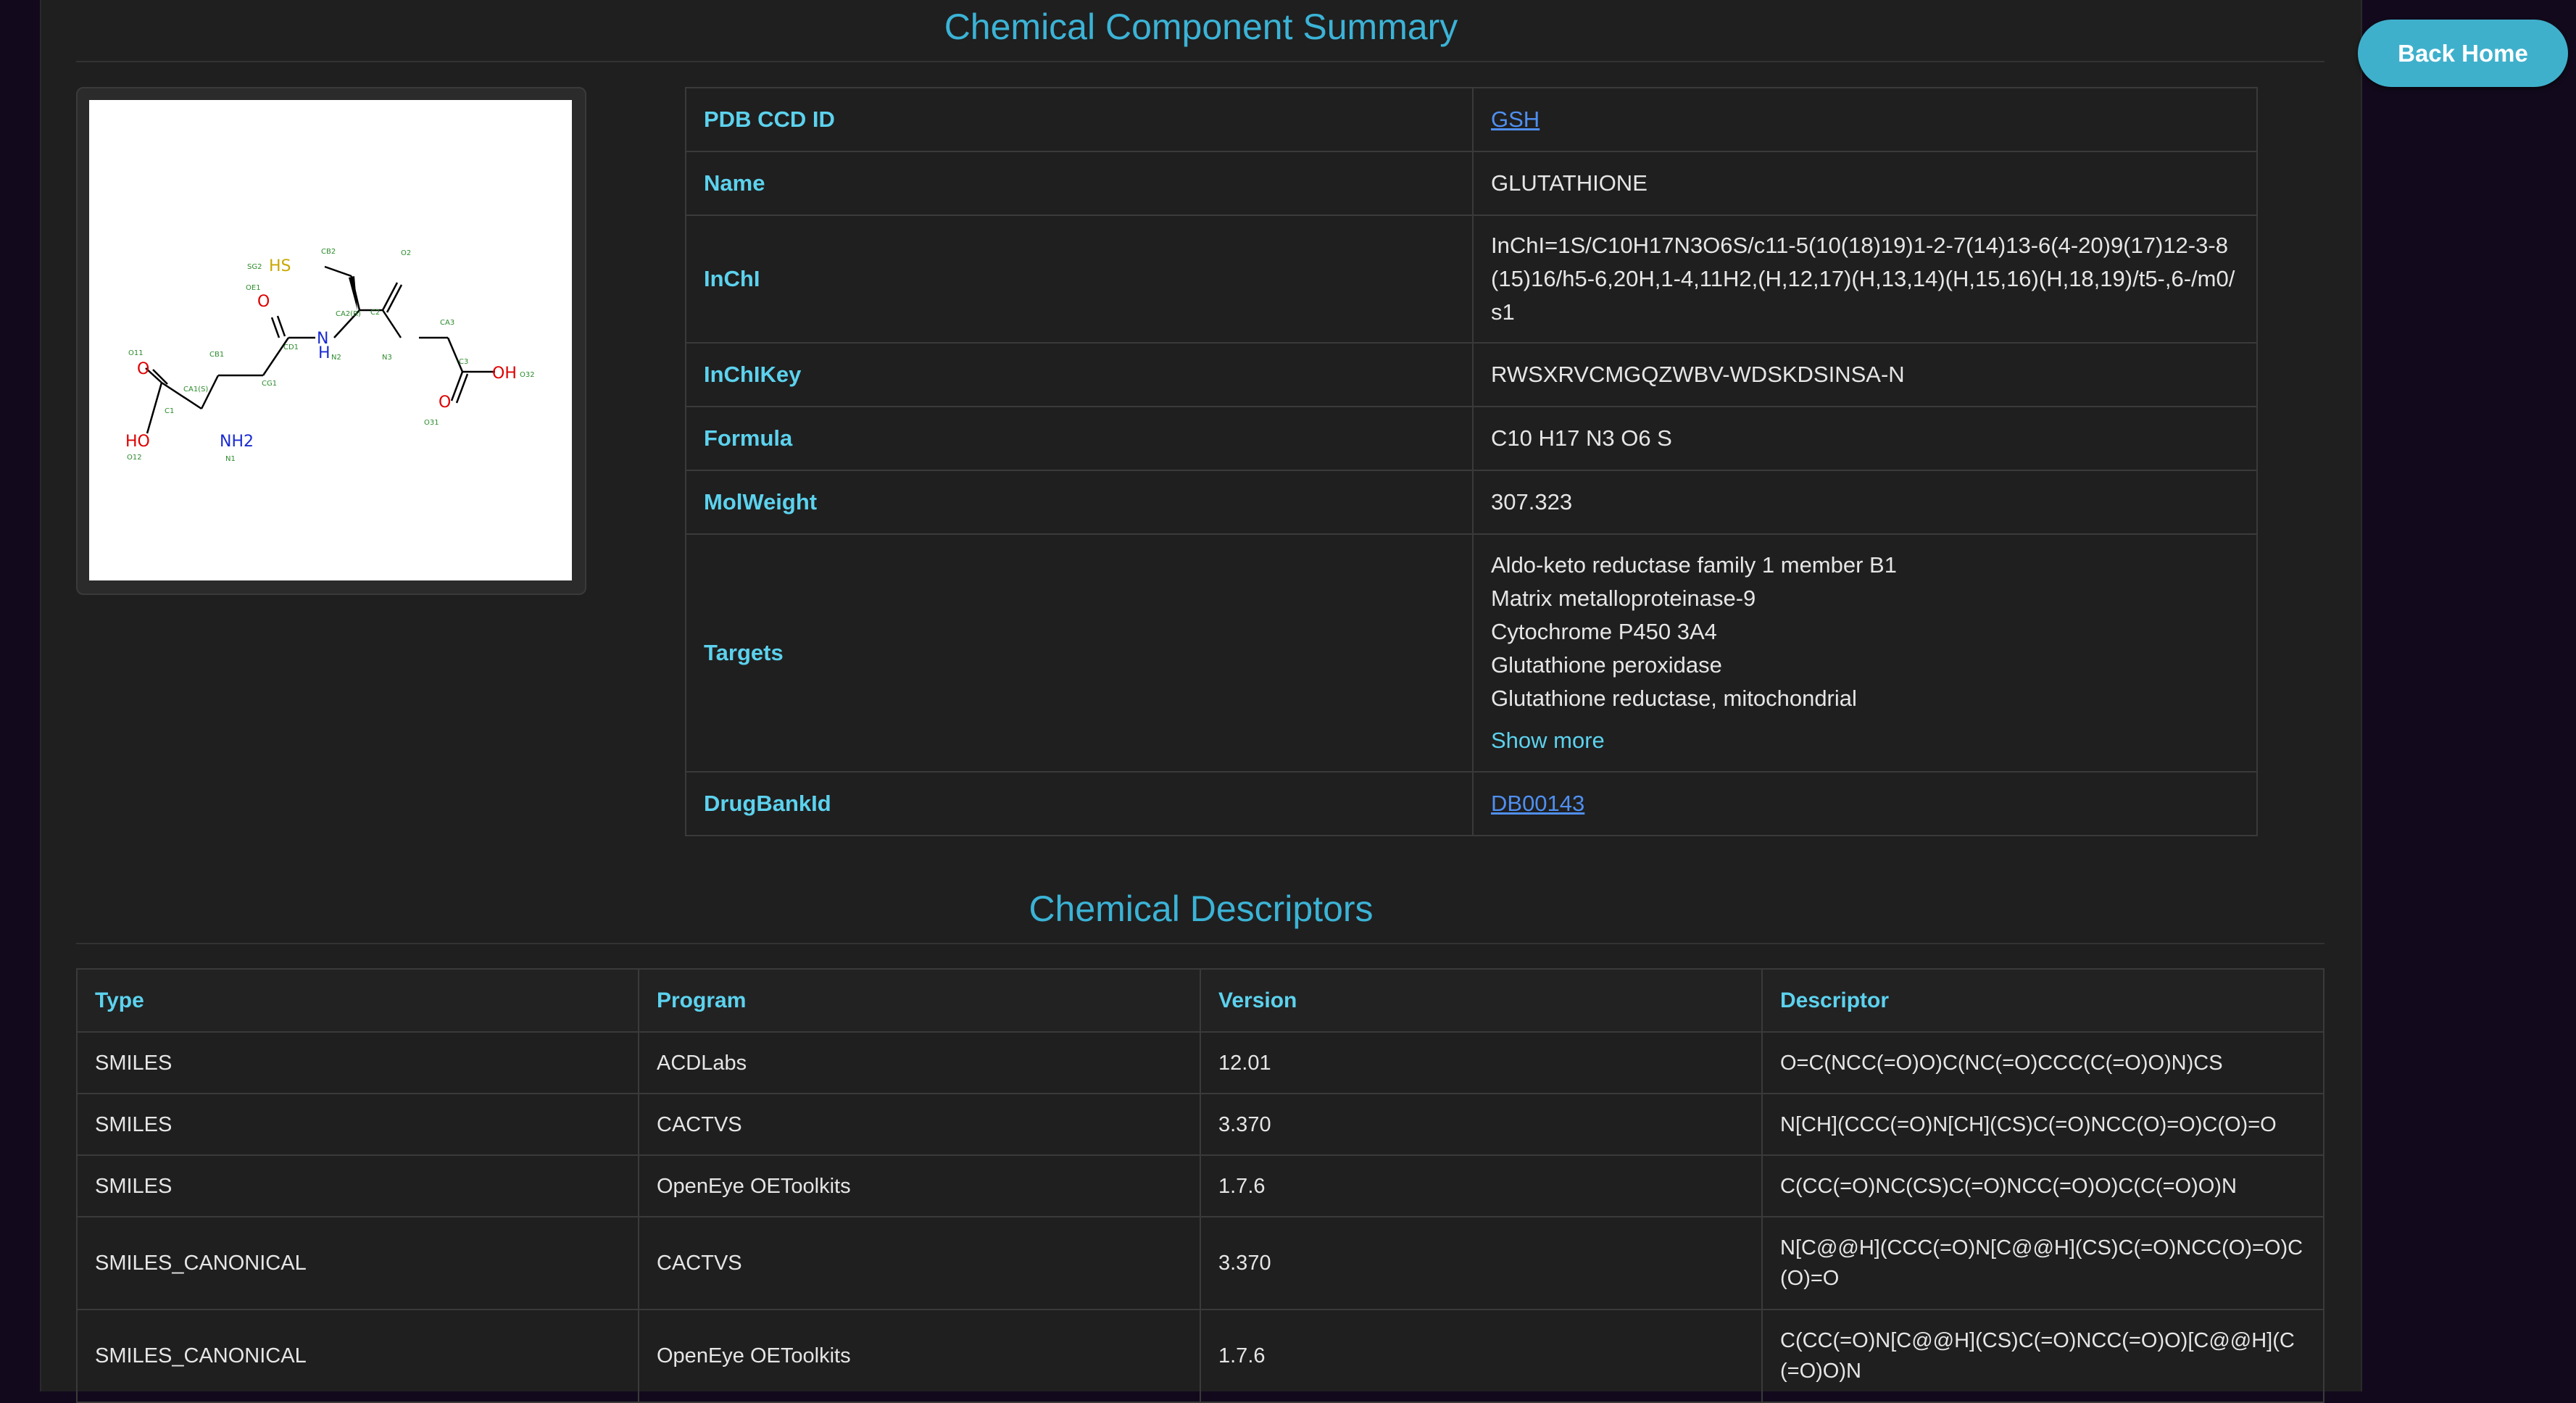  I want to click on target-item: Glutathione reductase, mitochondrial, so click(1674, 698).